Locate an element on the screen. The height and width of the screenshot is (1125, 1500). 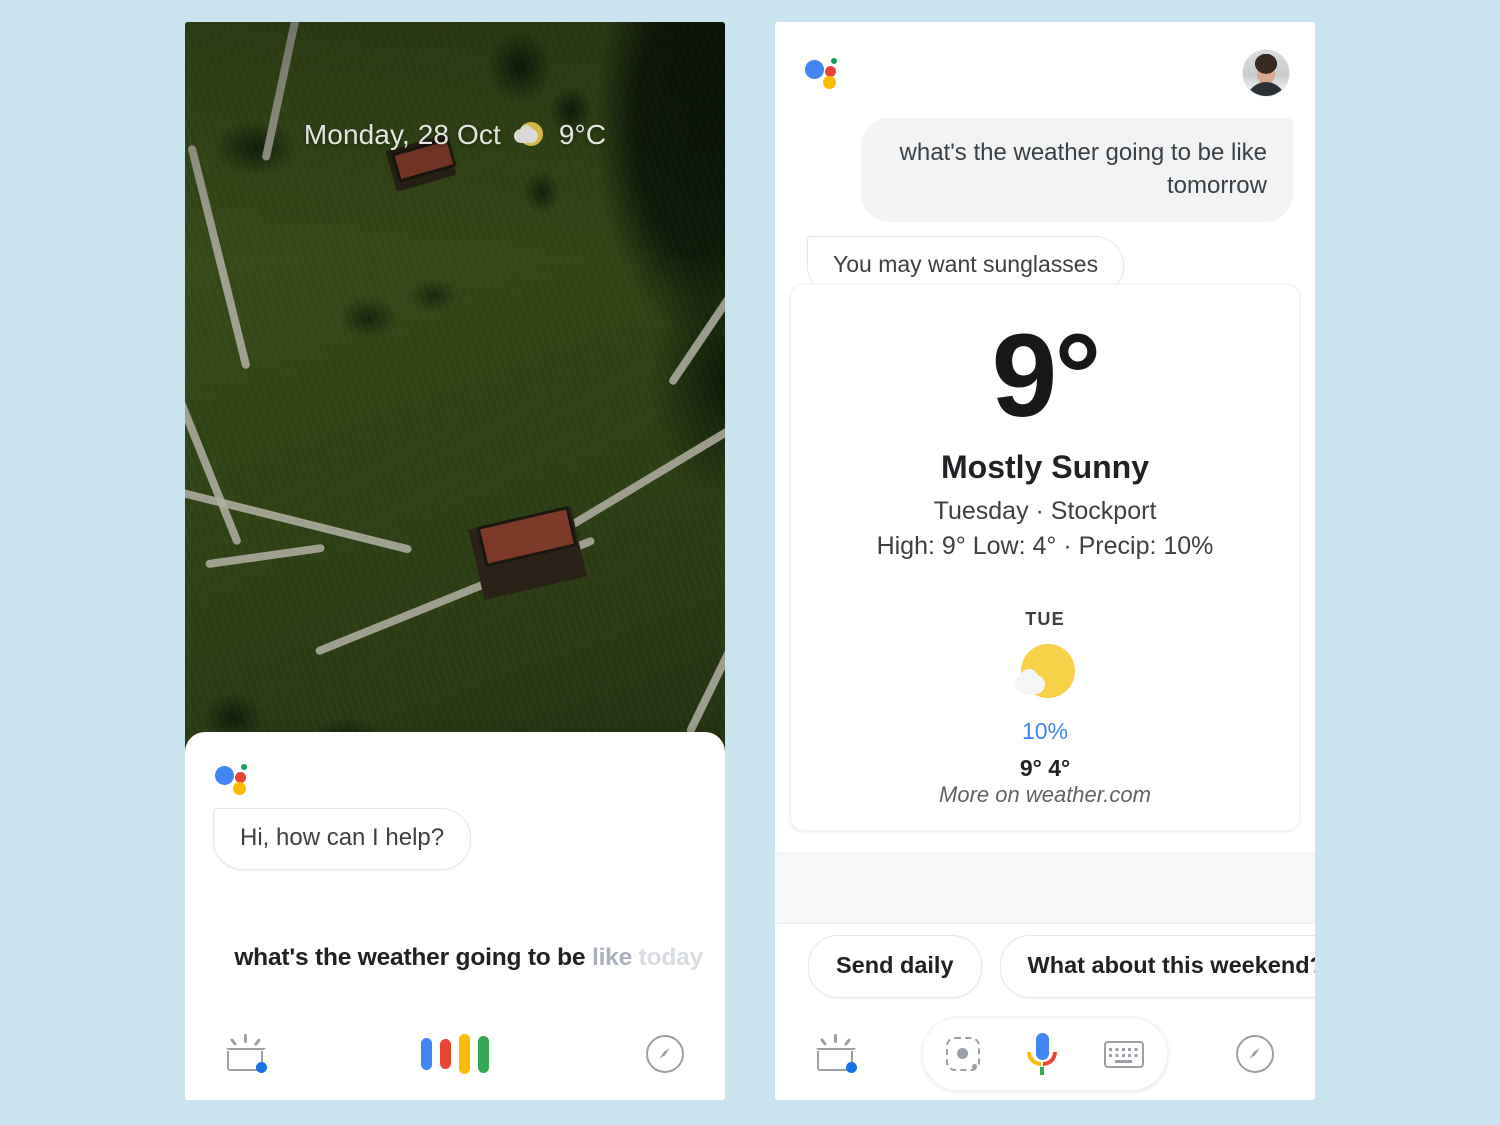
suggestion-chips: Send daily What about this weekend? is located at coordinates (1045, 966).